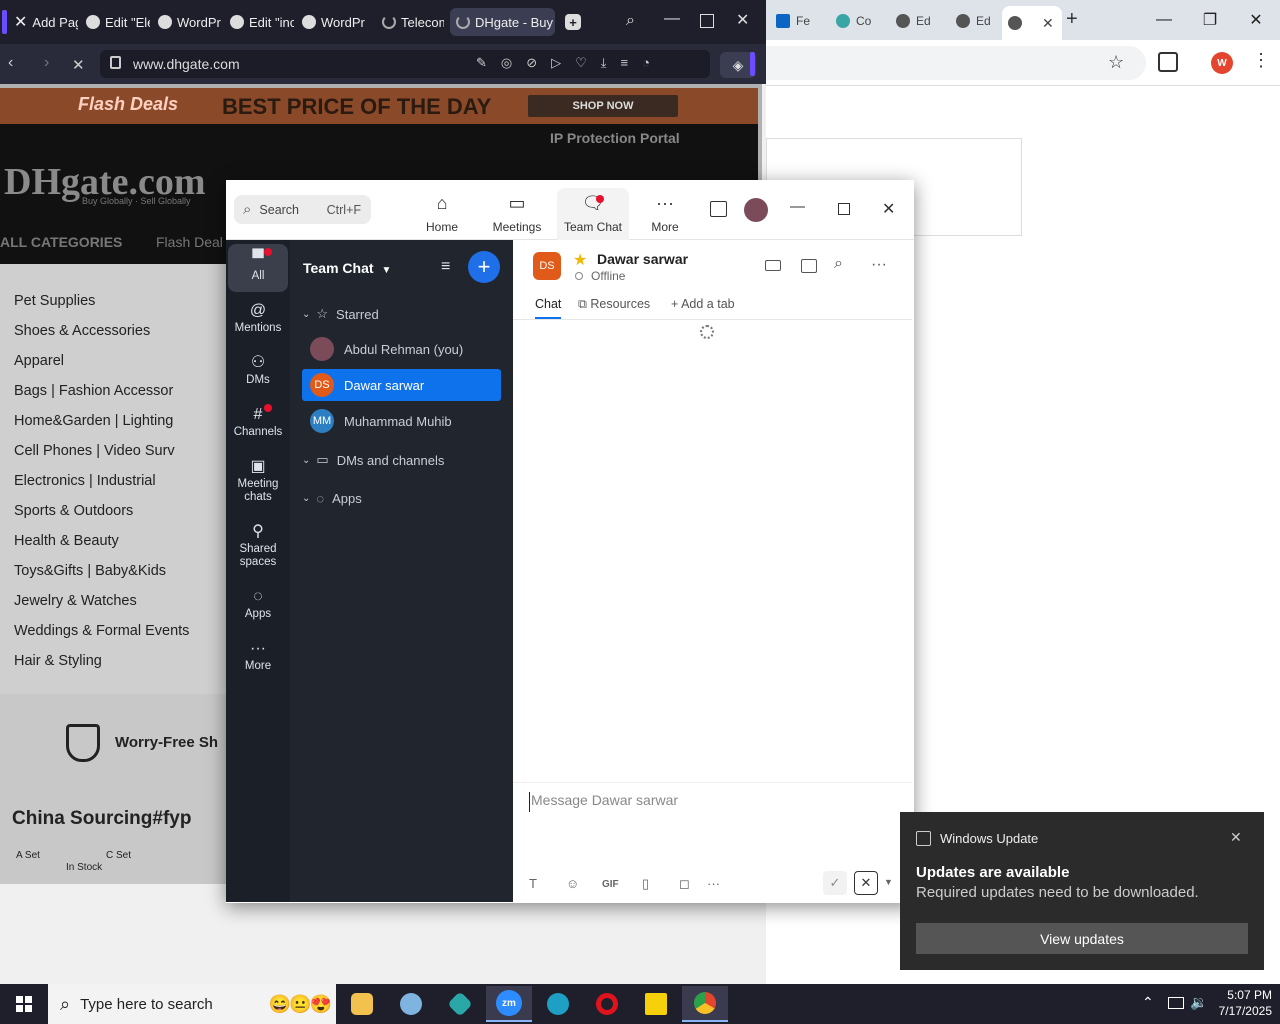 The width and height of the screenshot is (1280, 1024). Describe the element at coordinates (258, 423) in the screenshot. I see `rail-channels: # Channels` at that location.